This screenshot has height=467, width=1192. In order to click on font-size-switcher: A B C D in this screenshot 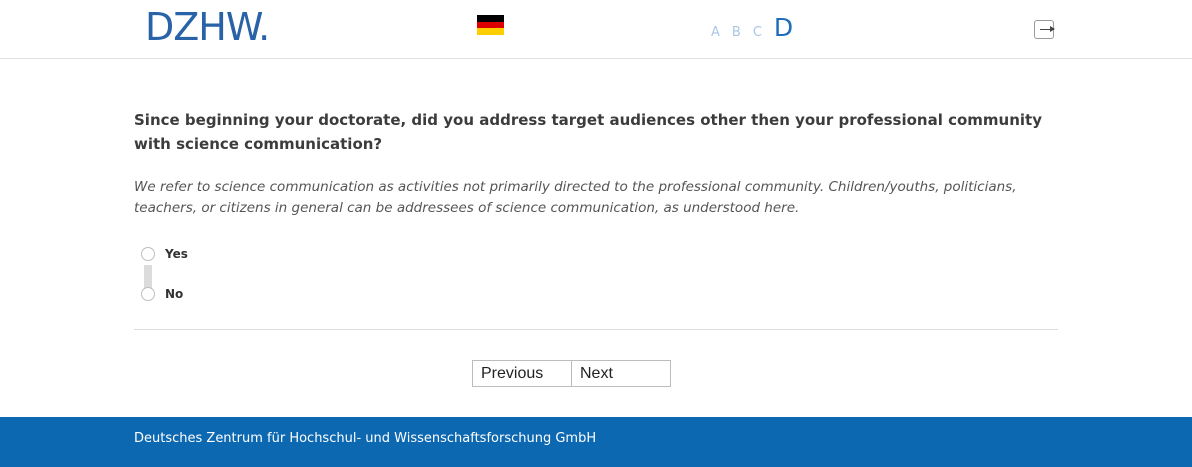, I will do `click(752, 27)`.